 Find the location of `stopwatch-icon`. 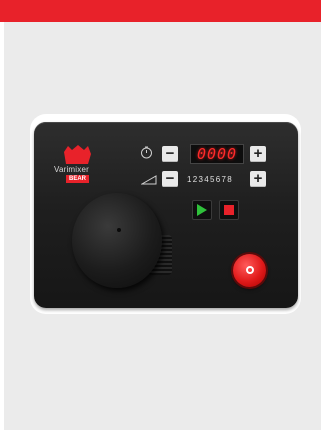

stopwatch-icon is located at coordinates (146, 152).